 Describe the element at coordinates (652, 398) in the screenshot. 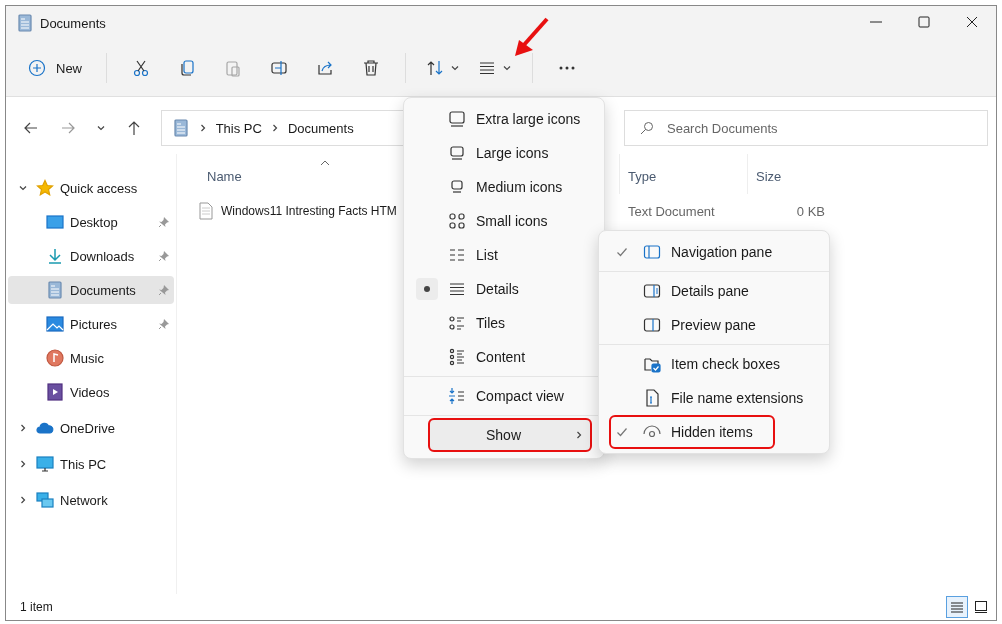

I see `file-icon` at that location.